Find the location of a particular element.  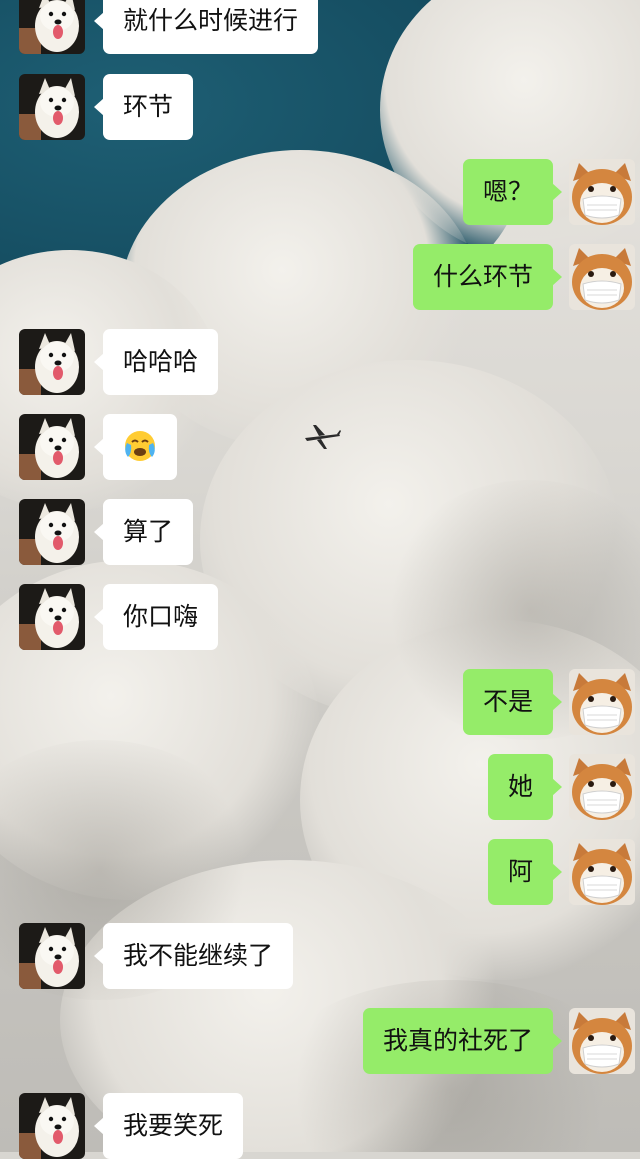

message-row: 就什么时候进行 is located at coordinates (320, 27).